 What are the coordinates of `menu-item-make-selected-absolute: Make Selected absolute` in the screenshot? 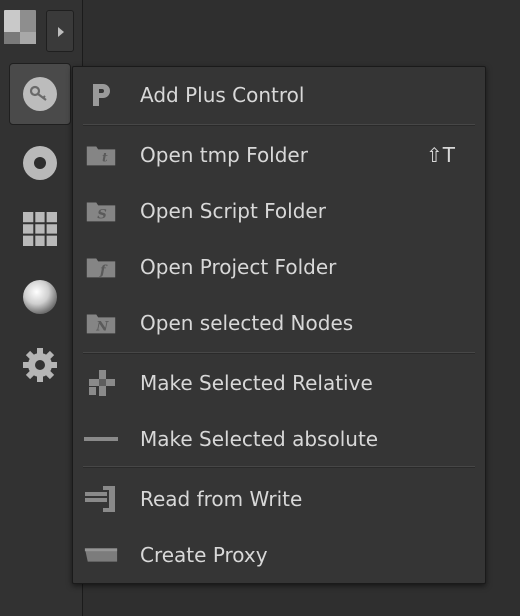 It's located at (279, 439).